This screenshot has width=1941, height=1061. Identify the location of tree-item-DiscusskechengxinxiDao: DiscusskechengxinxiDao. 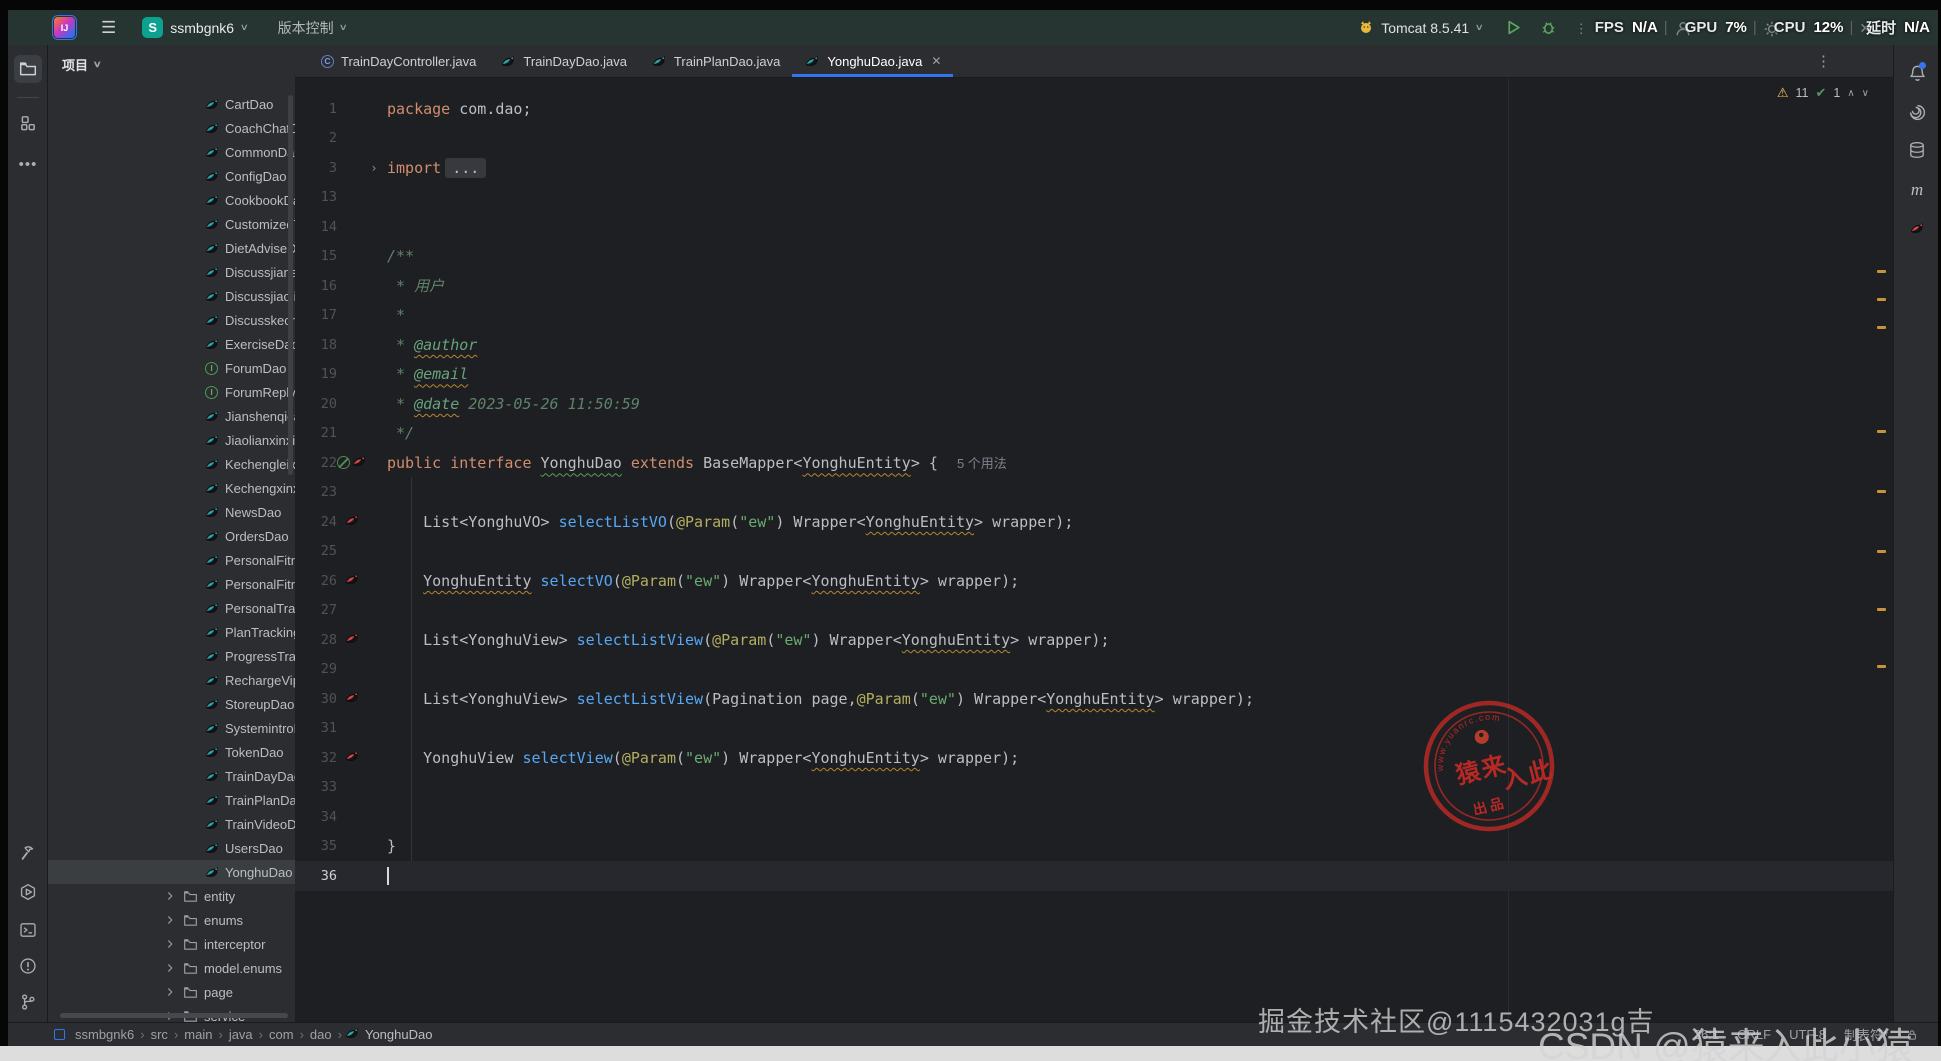
(171, 320).